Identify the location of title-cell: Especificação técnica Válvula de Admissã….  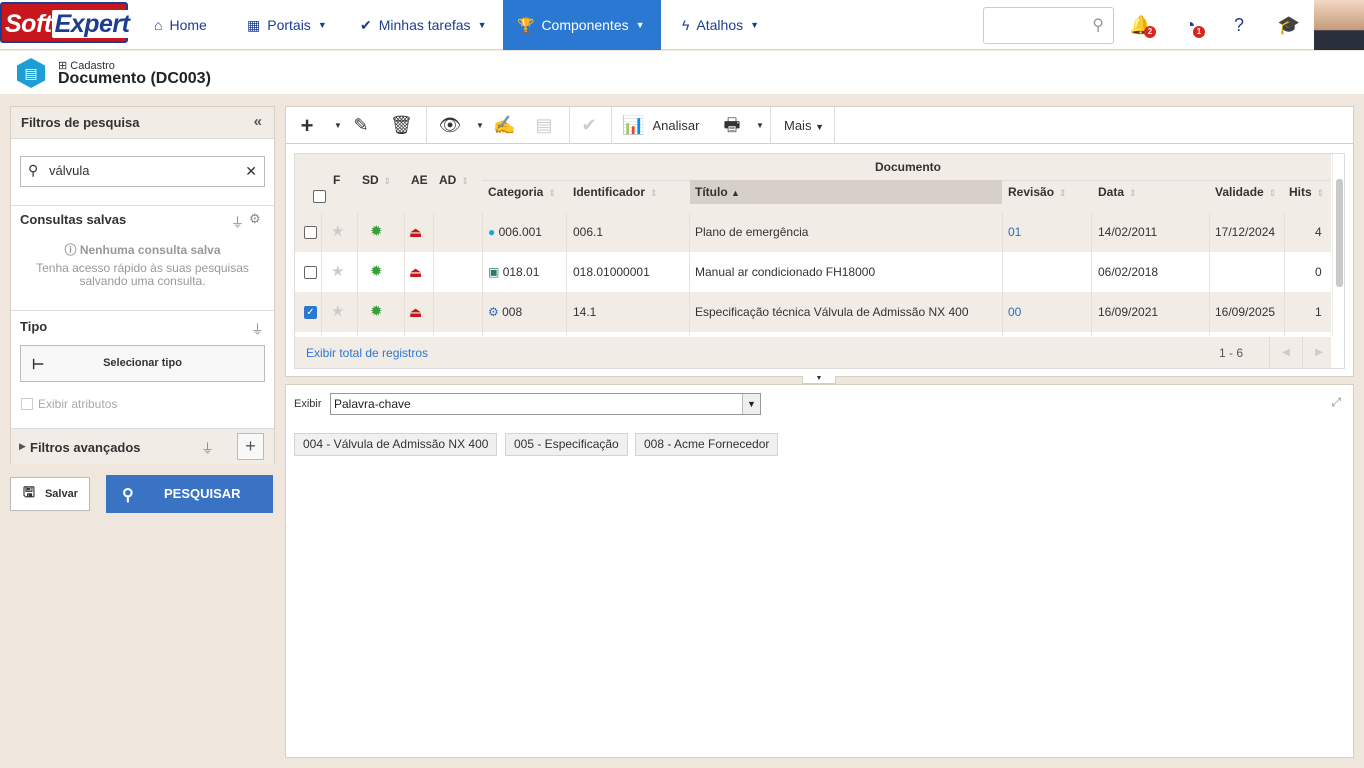
(832, 312).